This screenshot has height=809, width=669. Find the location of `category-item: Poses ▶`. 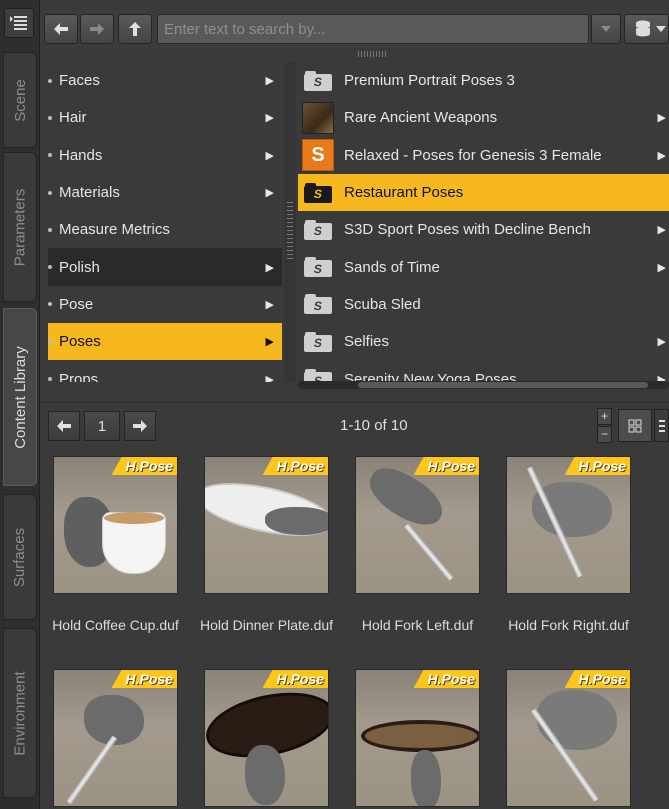

category-item: Poses ▶ is located at coordinates (165, 342).